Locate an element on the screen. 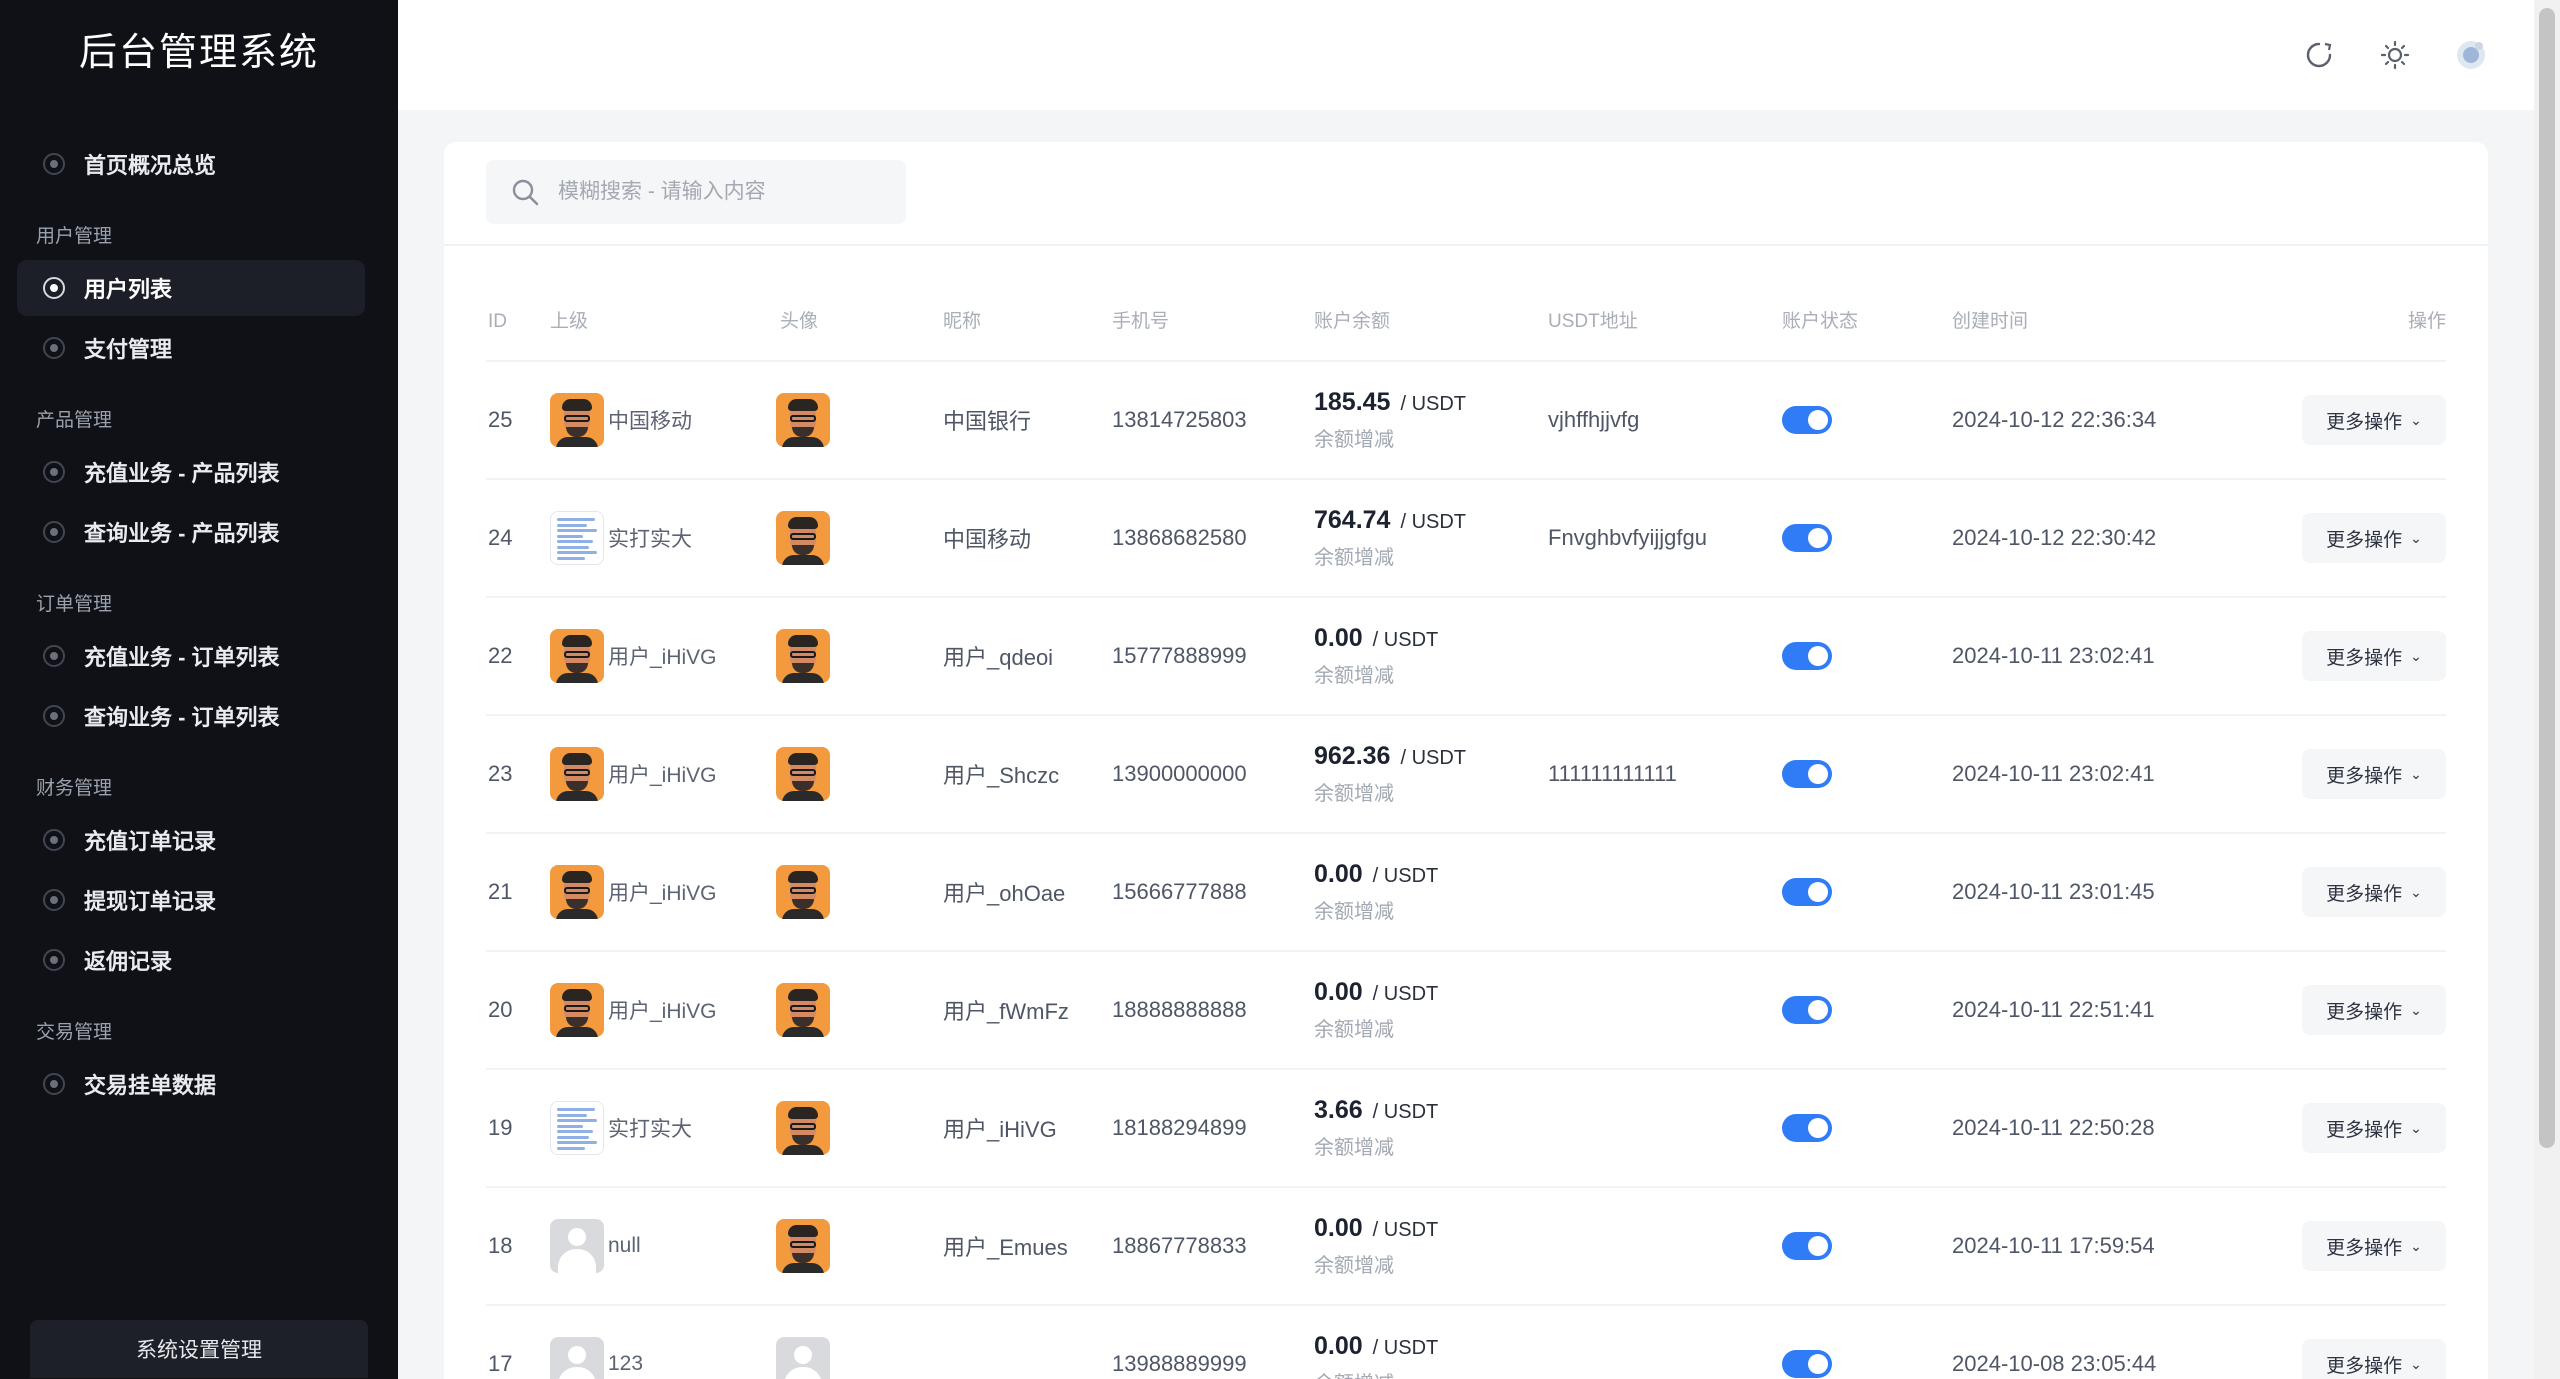  sidebar-item-label: 查询业务 - 产品列表 is located at coordinates (182, 533).